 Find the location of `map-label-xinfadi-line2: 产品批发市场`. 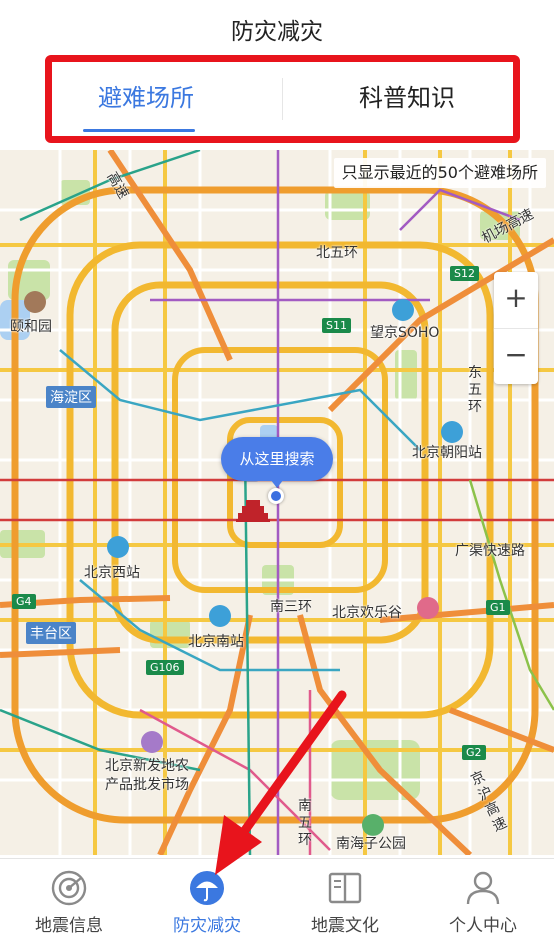

map-label-xinfadi-line2: 产品批发市场 is located at coordinates (147, 785).